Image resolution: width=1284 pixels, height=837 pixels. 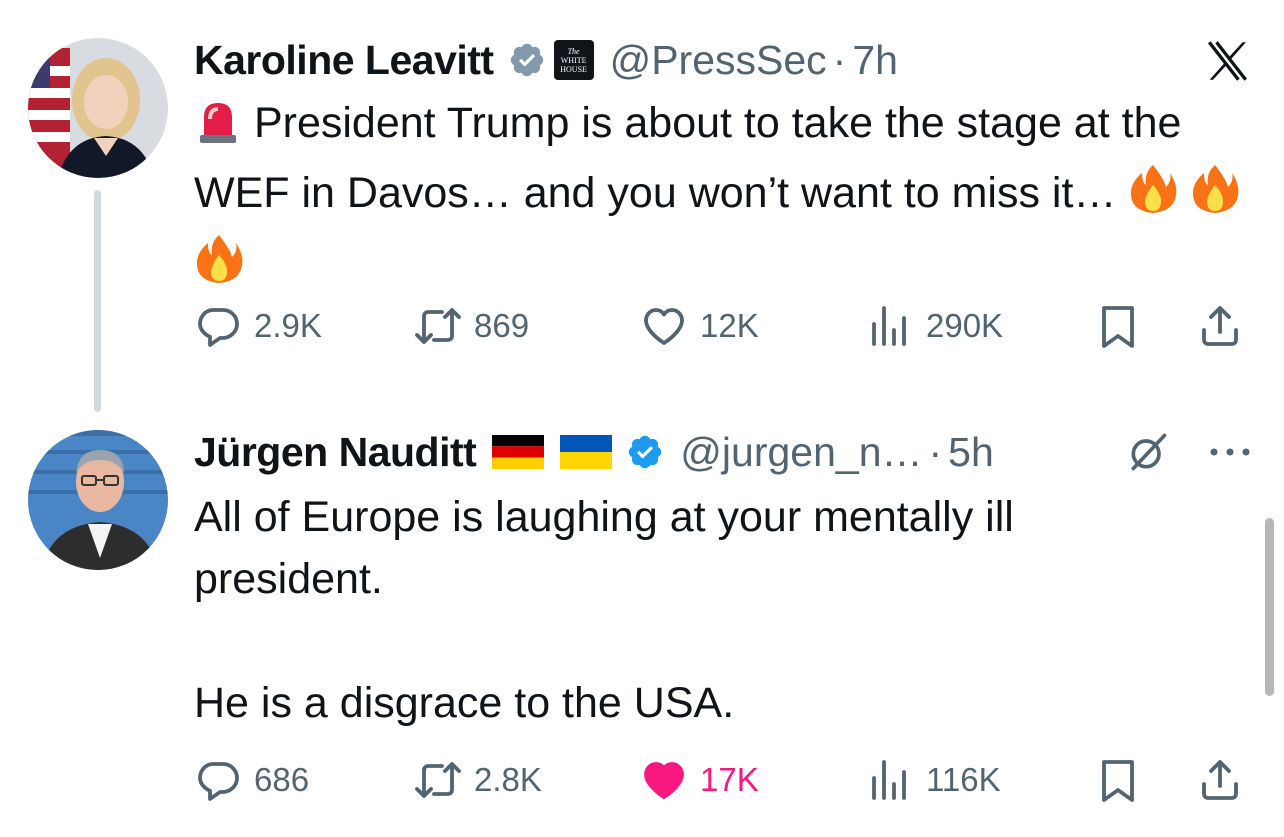 I want to click on reply-button: 2.9K, so click(x=258, y=326).